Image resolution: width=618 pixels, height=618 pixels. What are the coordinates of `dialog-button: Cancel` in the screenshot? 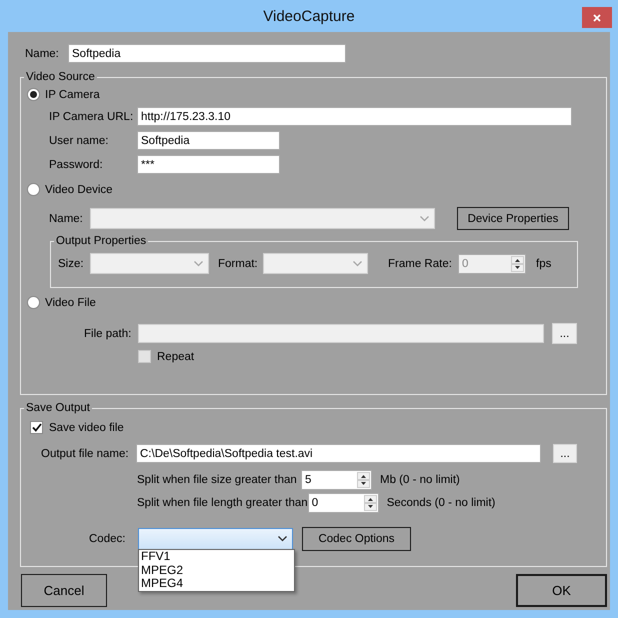 It's located at (64, 590).